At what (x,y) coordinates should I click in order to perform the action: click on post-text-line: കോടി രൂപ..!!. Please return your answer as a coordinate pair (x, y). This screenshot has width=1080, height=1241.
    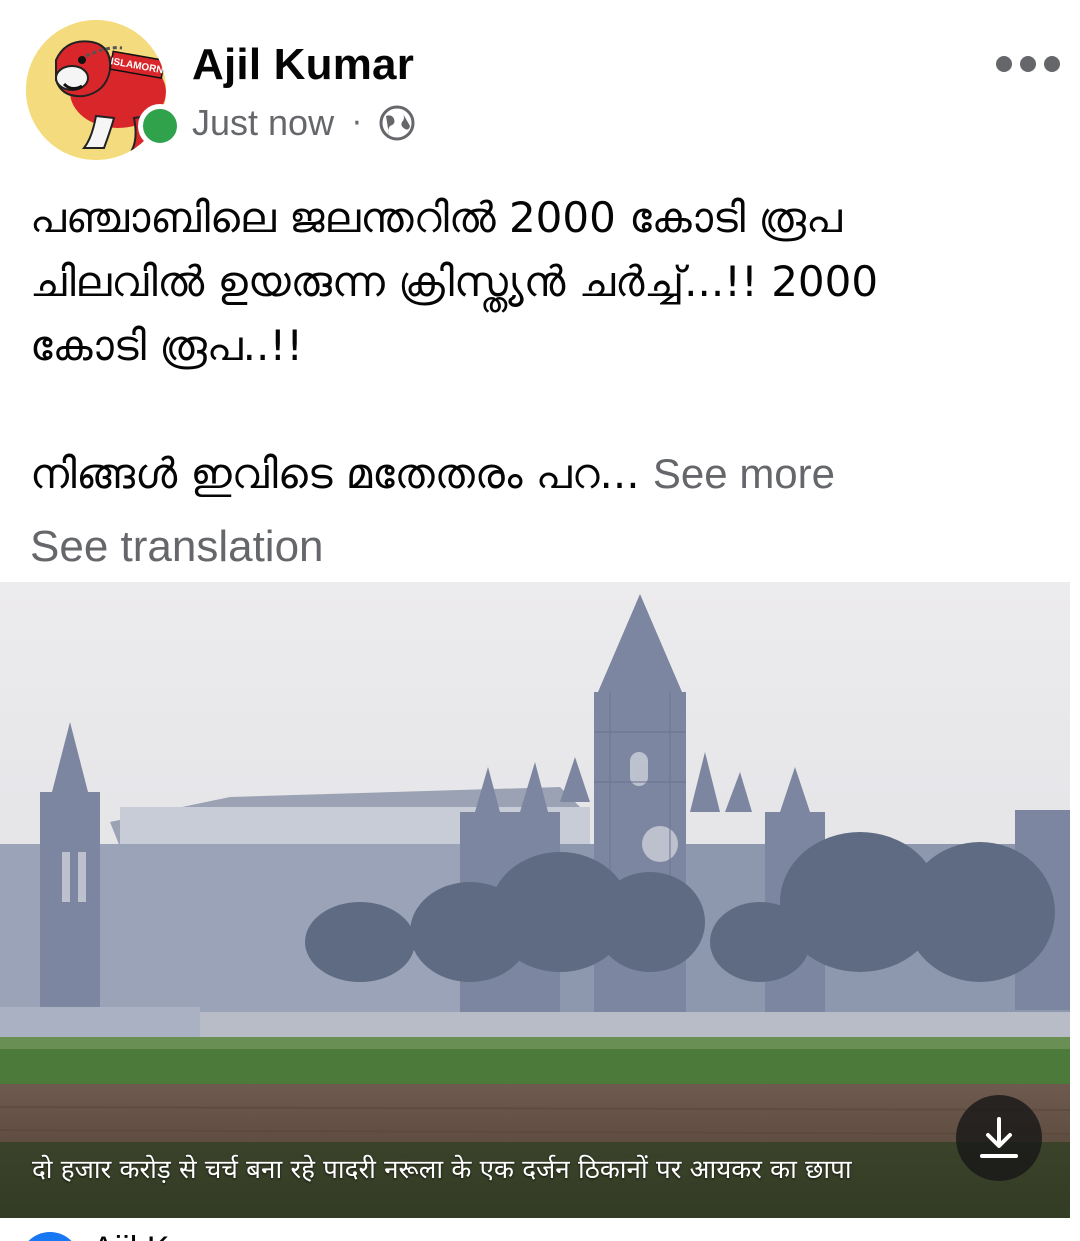
    Looking at the image, I should click on (167, 345).